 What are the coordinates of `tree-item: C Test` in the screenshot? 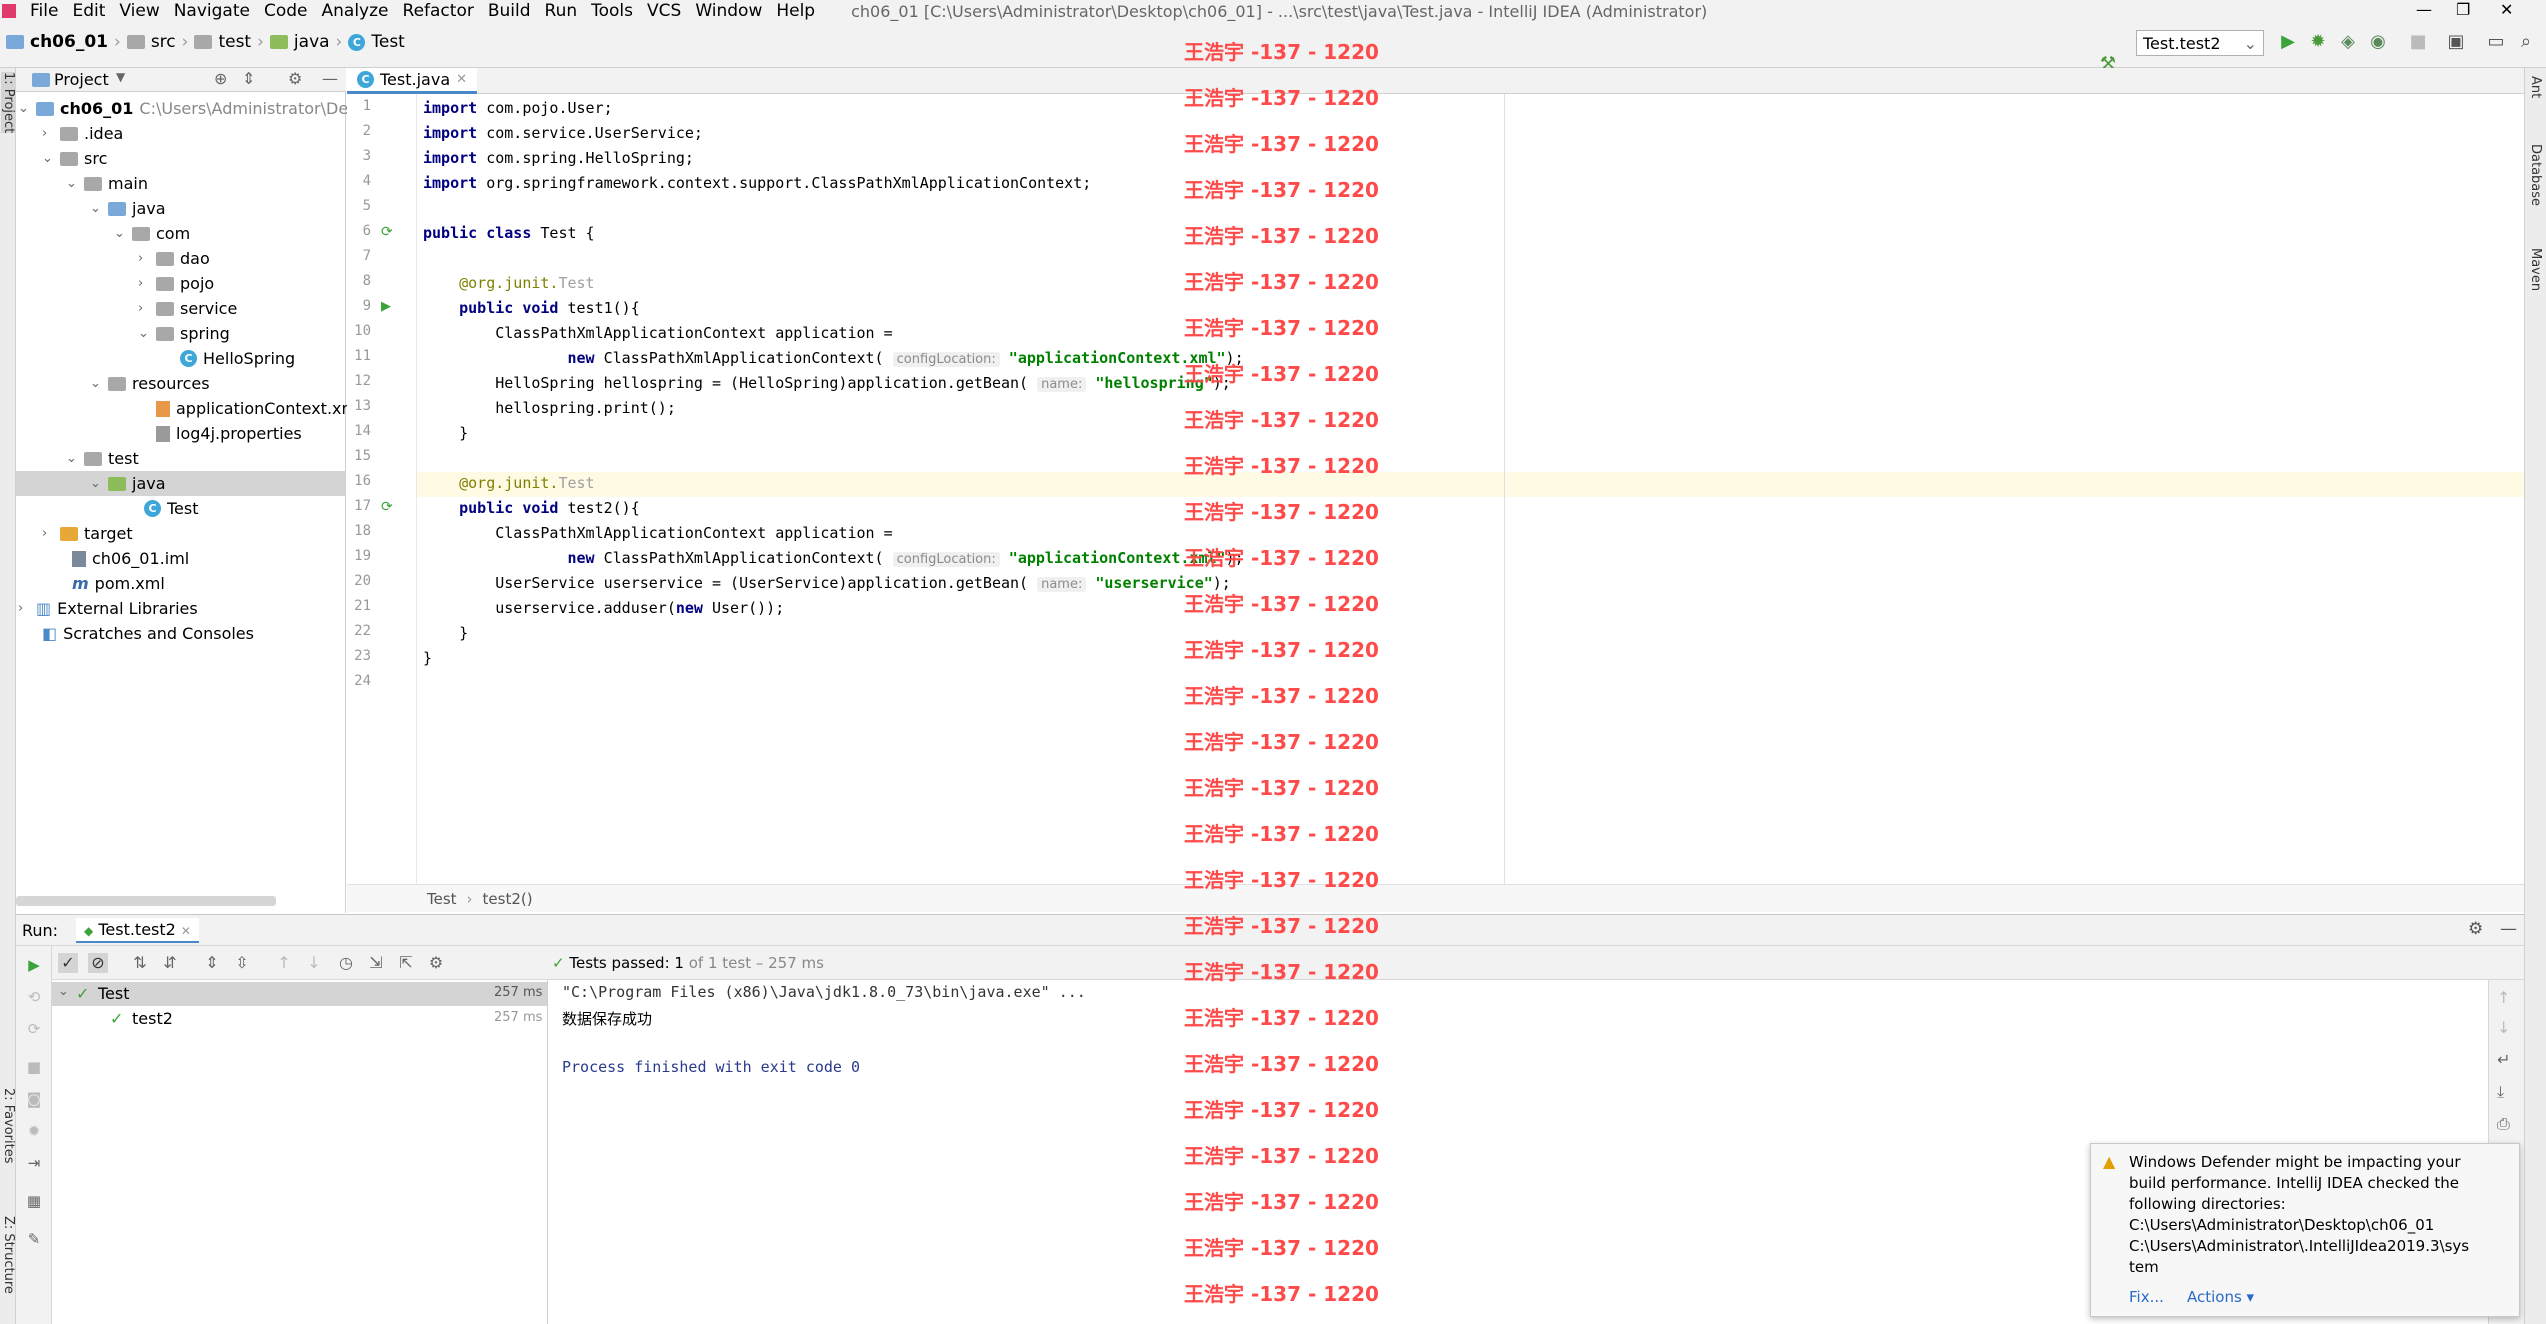 It's located at (171, 508).